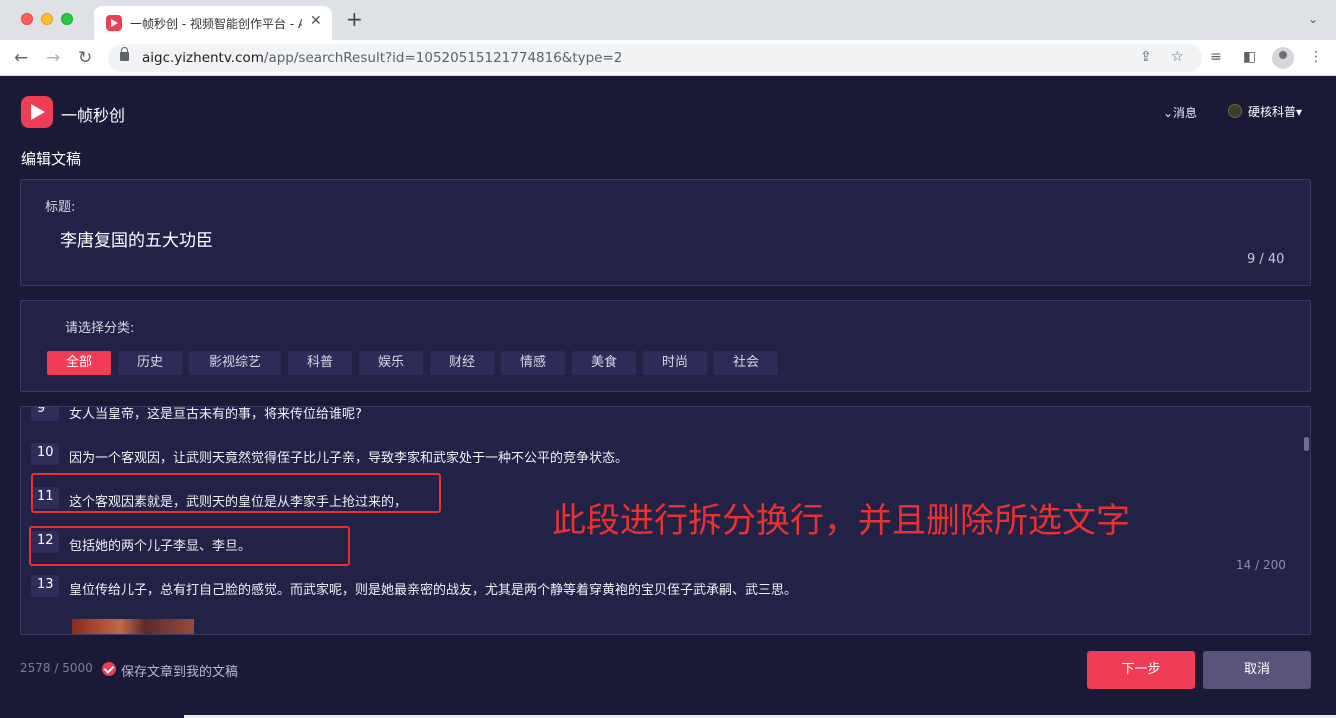  What do you see at coordinates (45, 586) in the screenshot?
I see `paragraph-number: 13` at bounding box center [45, 586].